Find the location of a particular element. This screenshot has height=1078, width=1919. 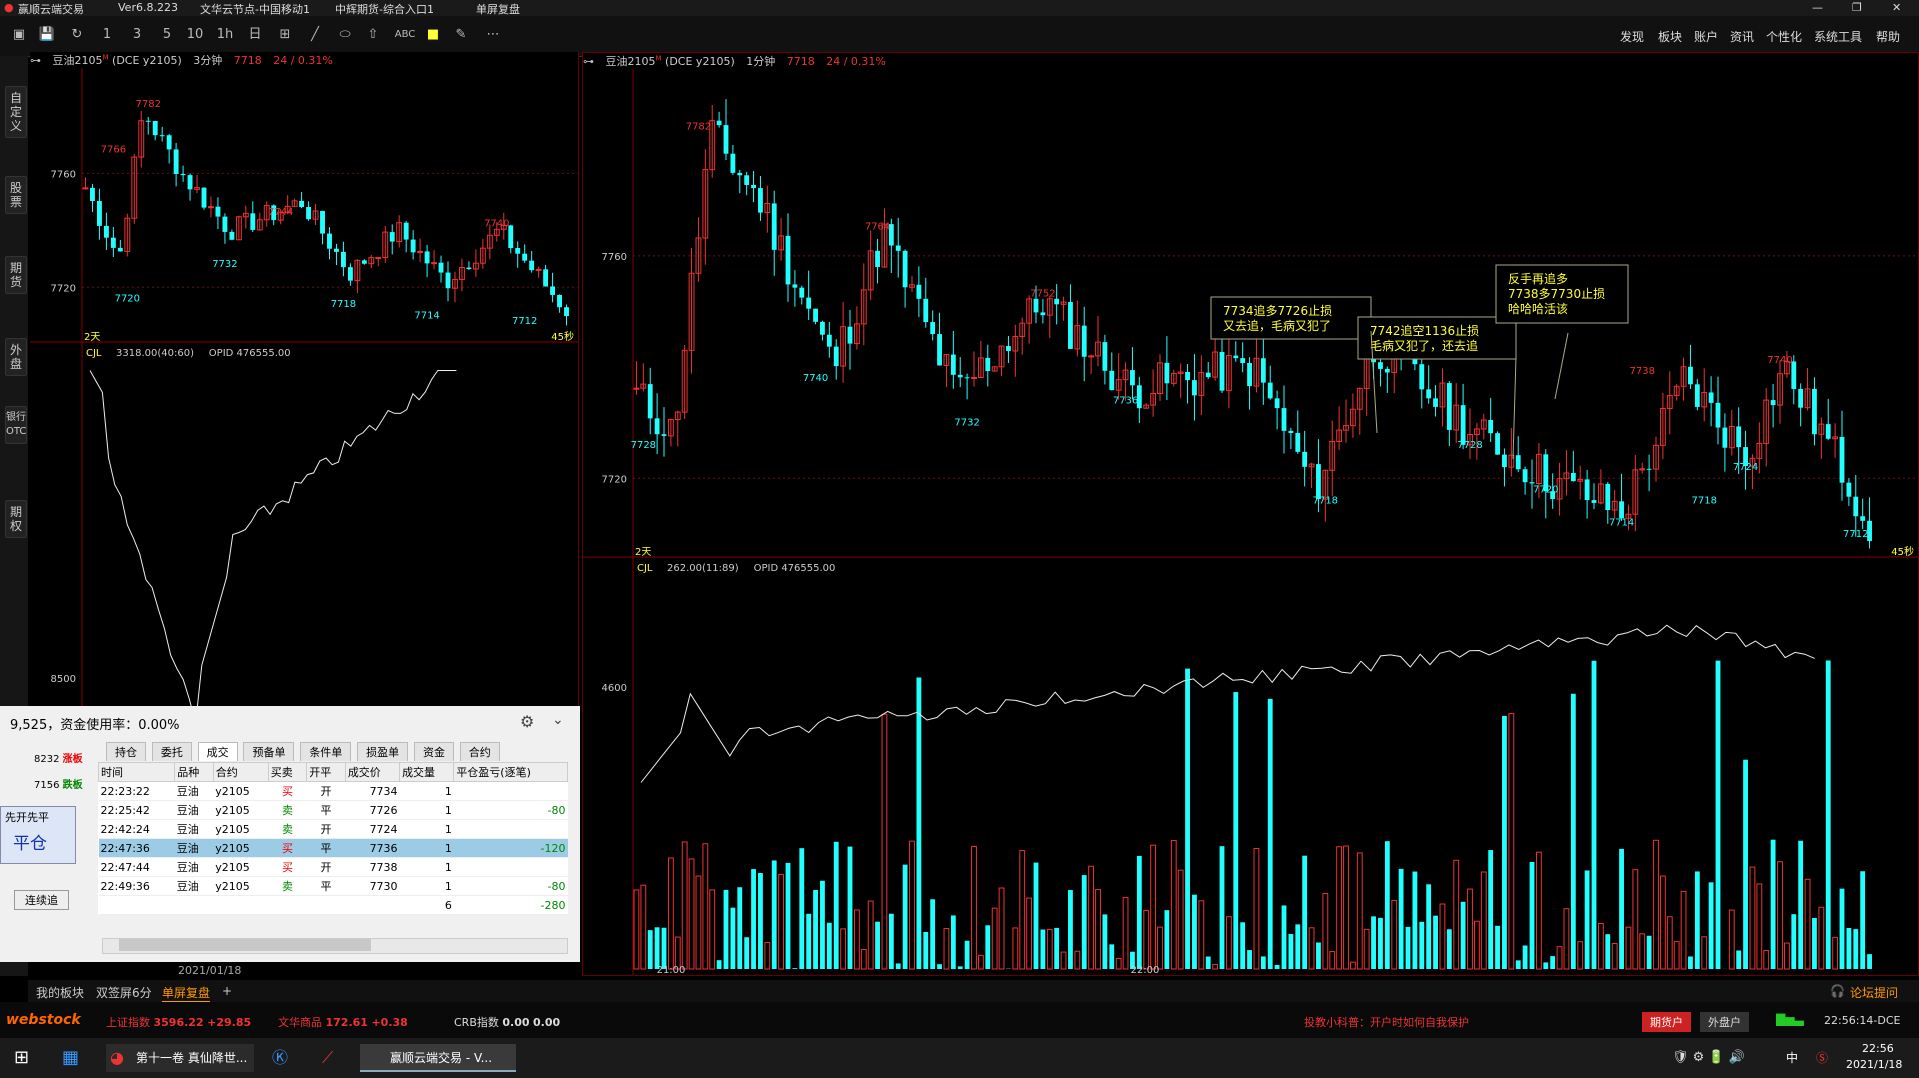

line-tool-icon: ╱ is located at coordinates (315, 35).